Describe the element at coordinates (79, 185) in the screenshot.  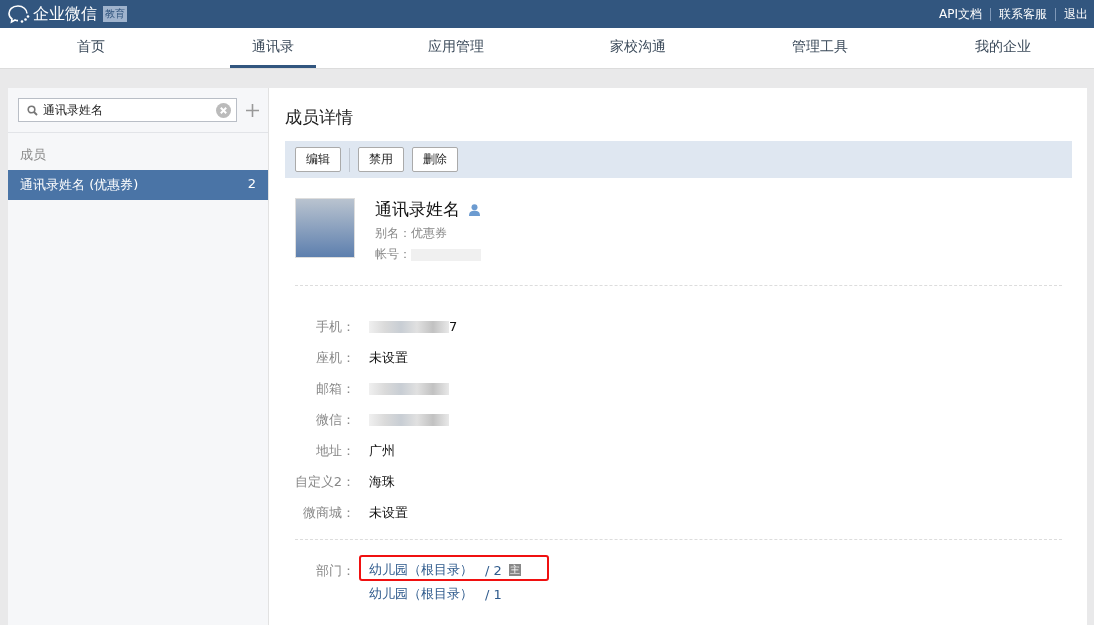
I see `member-name: 通讯录姓名 (优惠券)` at that location.